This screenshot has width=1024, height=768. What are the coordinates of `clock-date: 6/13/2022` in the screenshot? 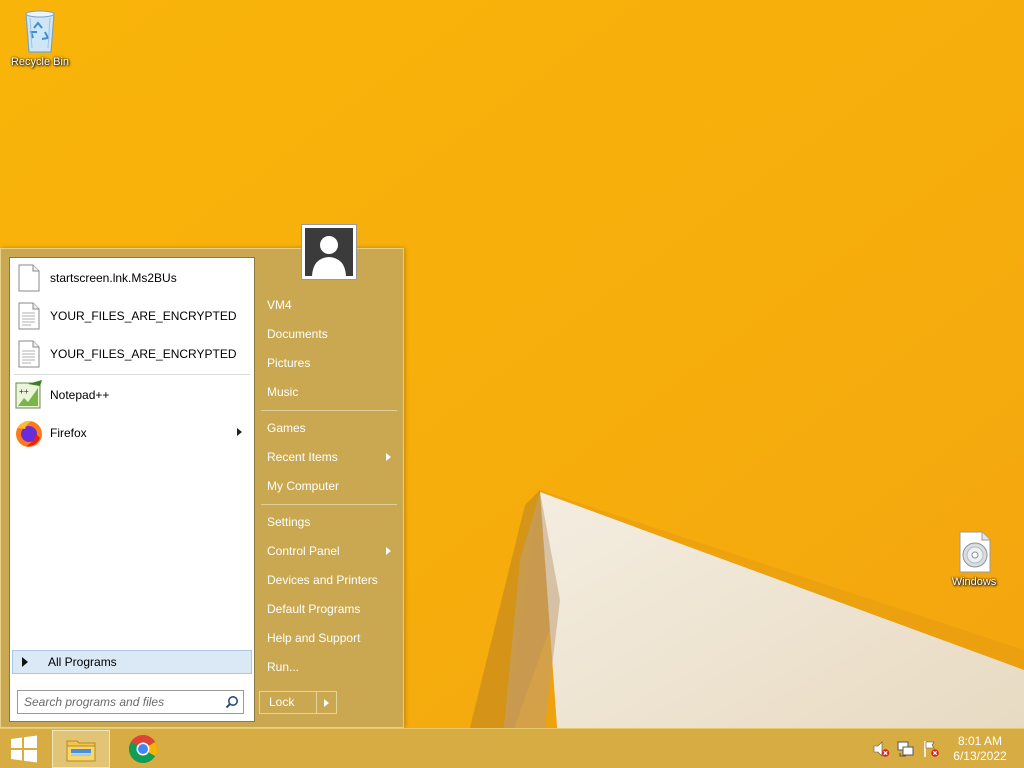 It's located at (980, 756).